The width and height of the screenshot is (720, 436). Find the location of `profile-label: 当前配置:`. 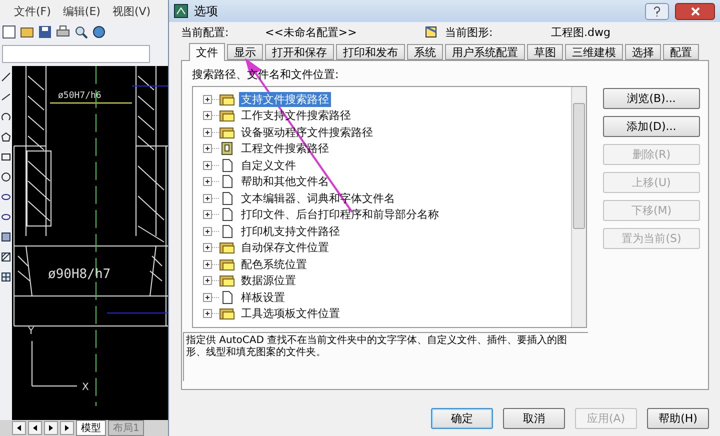

profile-label: 当前配置: is located at coordinates (205, 32).